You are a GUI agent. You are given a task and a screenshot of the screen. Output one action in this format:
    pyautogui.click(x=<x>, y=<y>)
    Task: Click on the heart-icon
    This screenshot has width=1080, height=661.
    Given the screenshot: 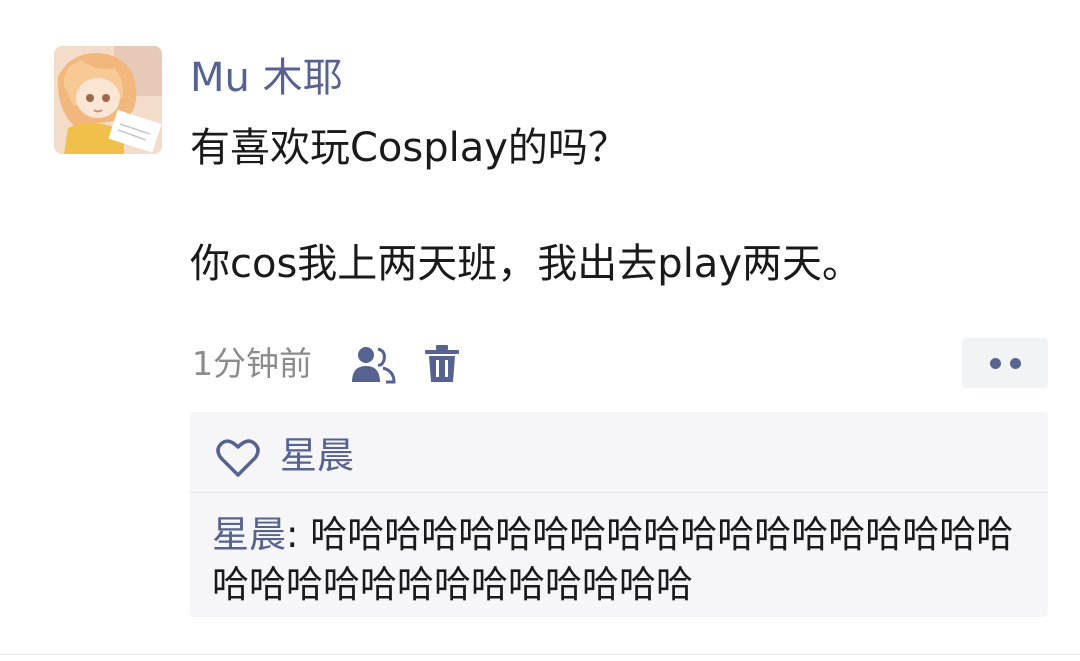 What is the action you would take?
    pyautogui.click(x=238, y=458)
    